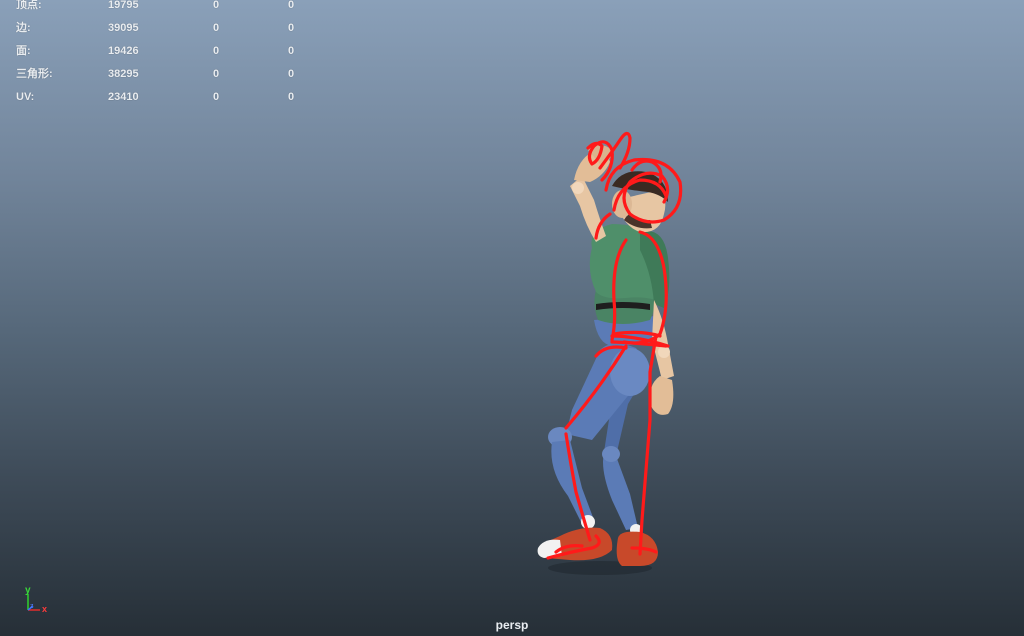 This screenshot has width=1024, height=636. I want to click on axis-gizmo: y x z, so click(36, 599).